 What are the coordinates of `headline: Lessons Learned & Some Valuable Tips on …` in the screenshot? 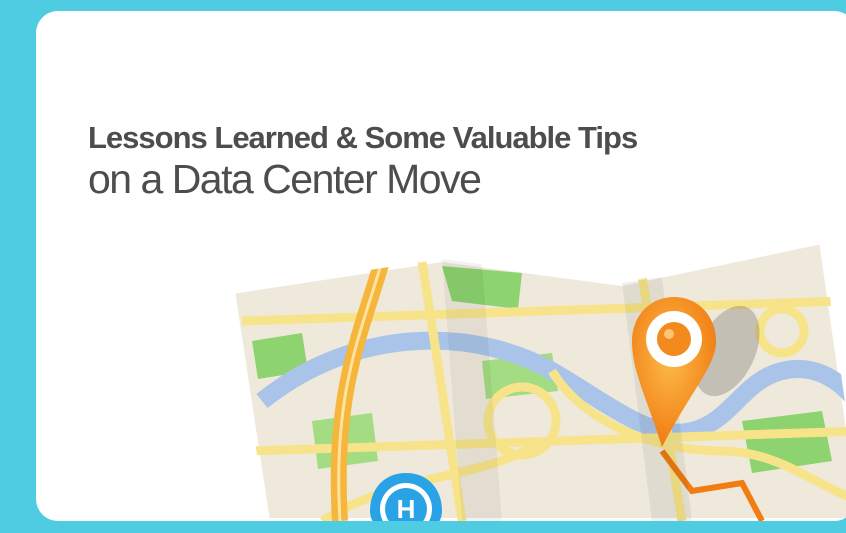 It's located at (363, 160).